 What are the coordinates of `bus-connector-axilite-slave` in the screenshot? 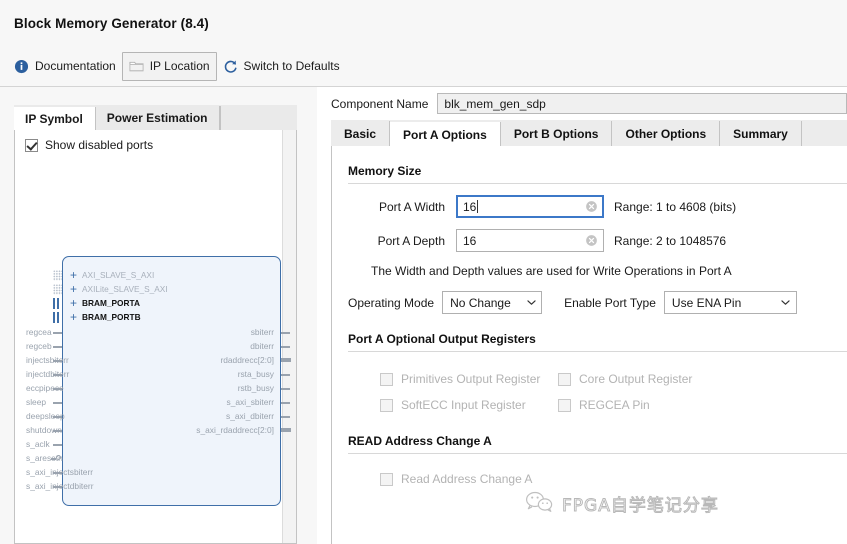 It's located at (57, 289).